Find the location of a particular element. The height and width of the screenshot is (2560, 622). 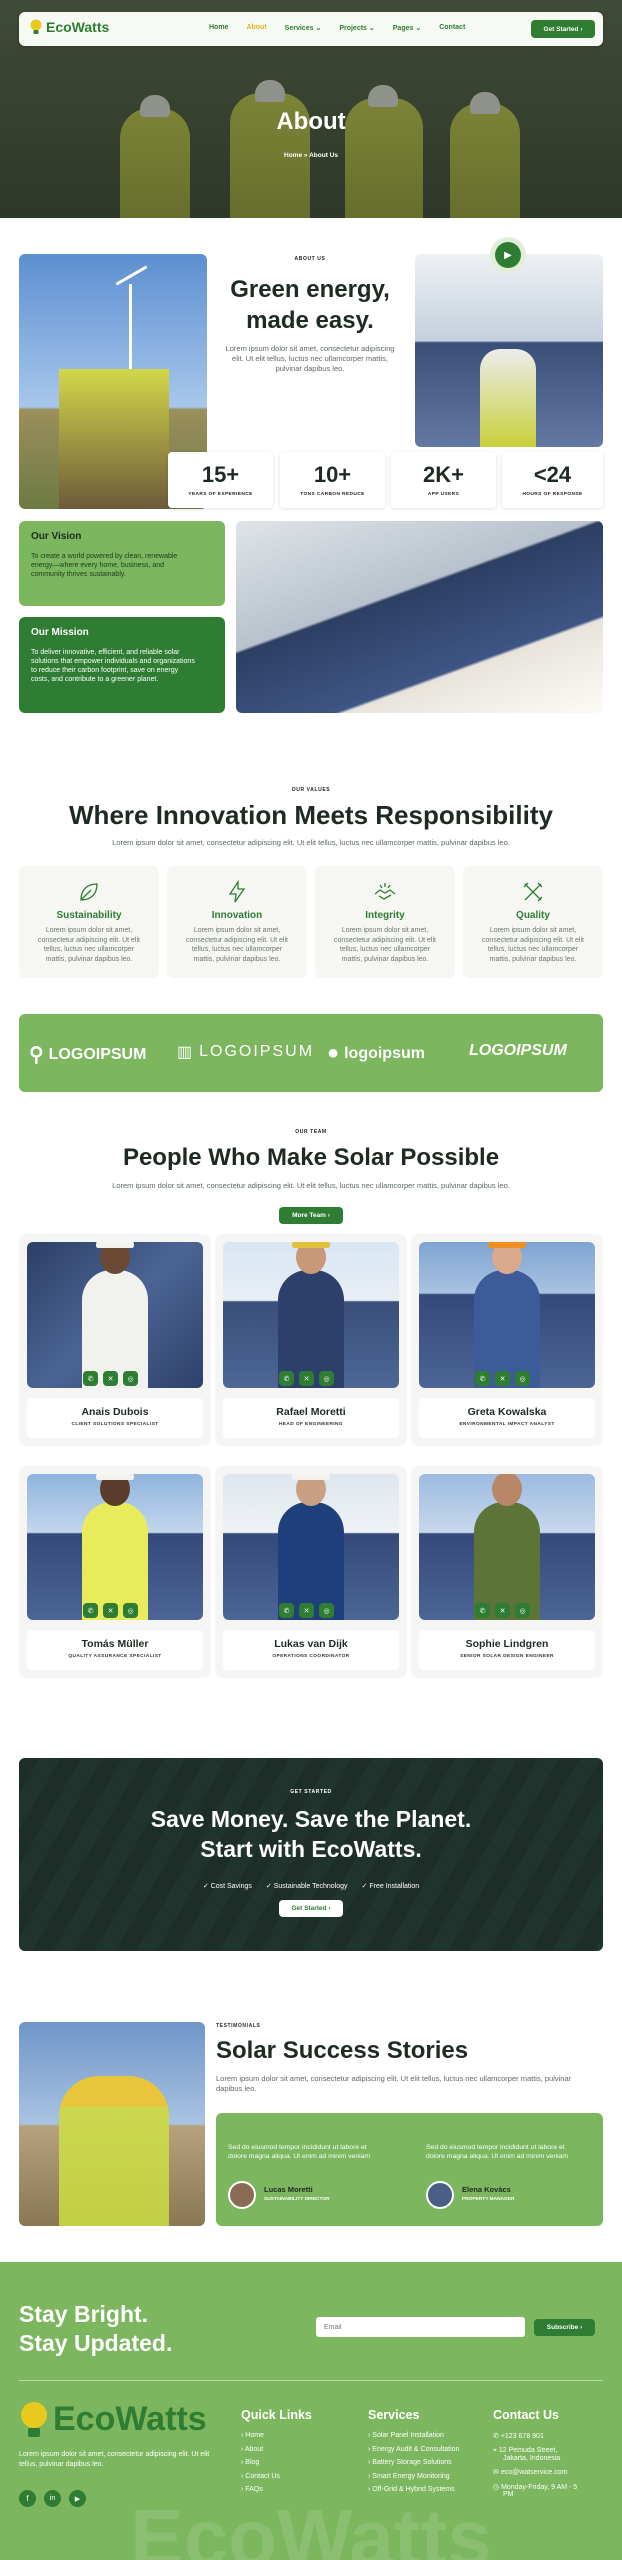

cta-get-started-button: Get Started › is located at coordinates (311, 1908).